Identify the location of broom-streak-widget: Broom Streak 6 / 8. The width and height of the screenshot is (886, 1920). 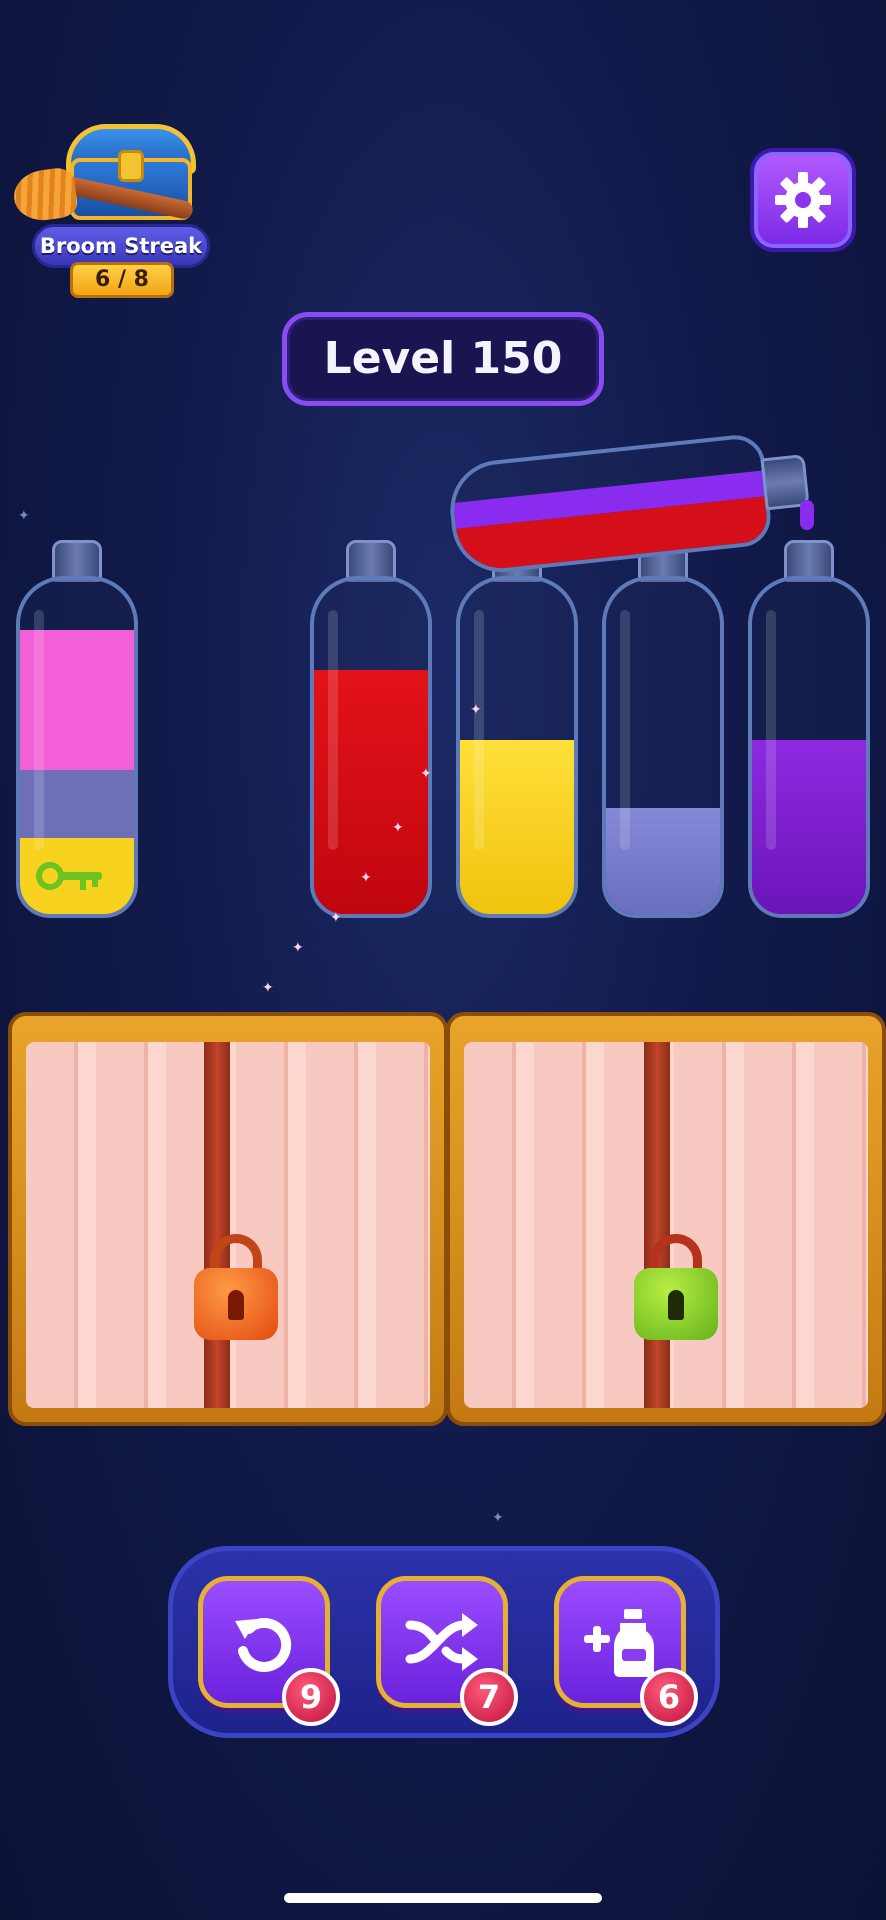
(110, 208).